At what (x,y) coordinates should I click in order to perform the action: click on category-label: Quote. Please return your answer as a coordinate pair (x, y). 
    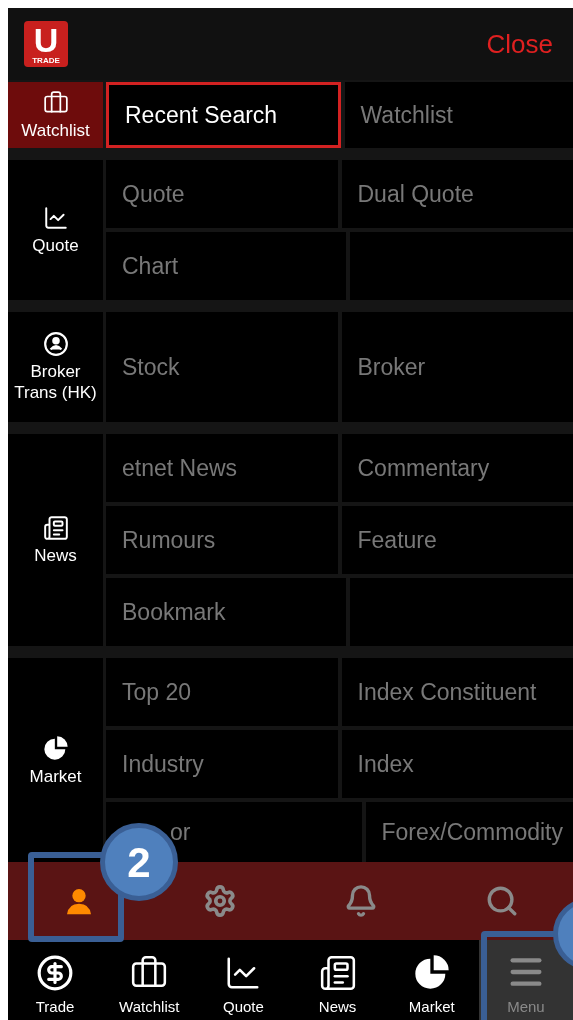
    Looking at the image, I should click on (55, 245).